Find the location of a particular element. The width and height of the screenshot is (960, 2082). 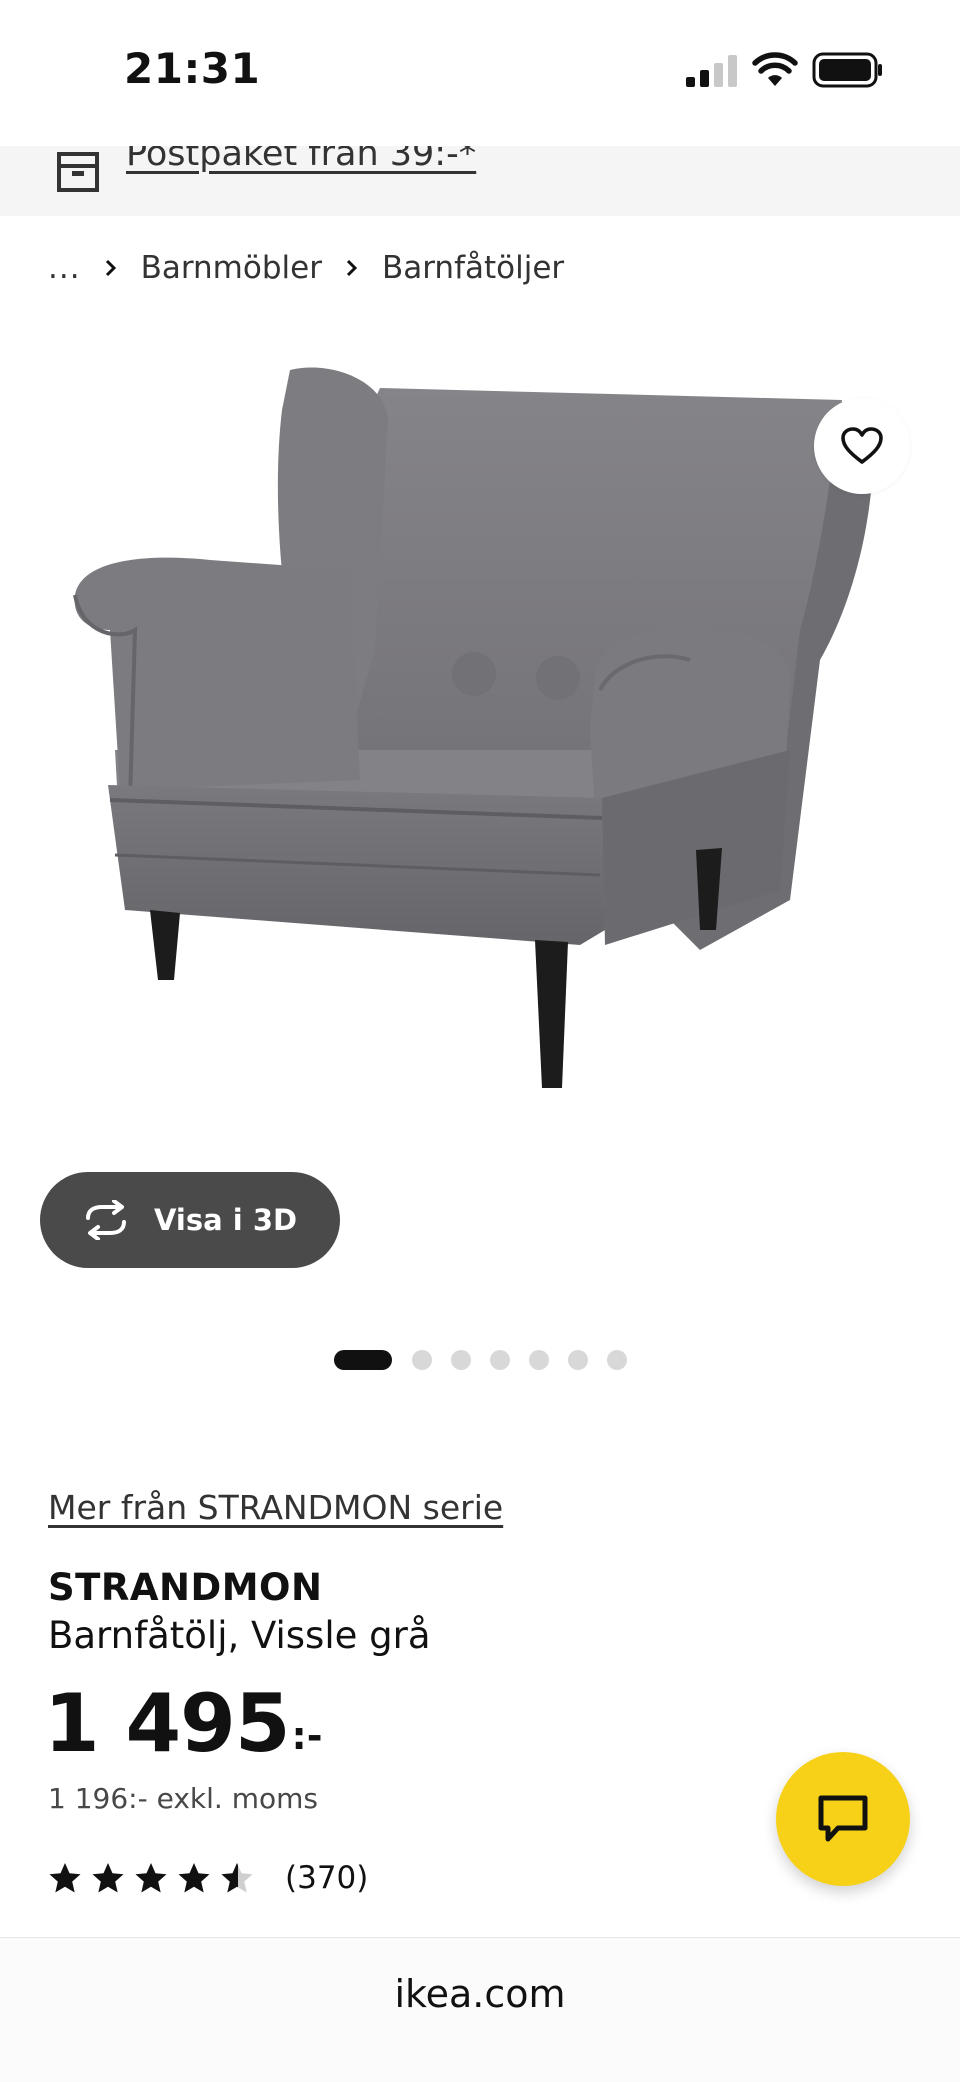

chat-button is located at coordinates (843, 1819).